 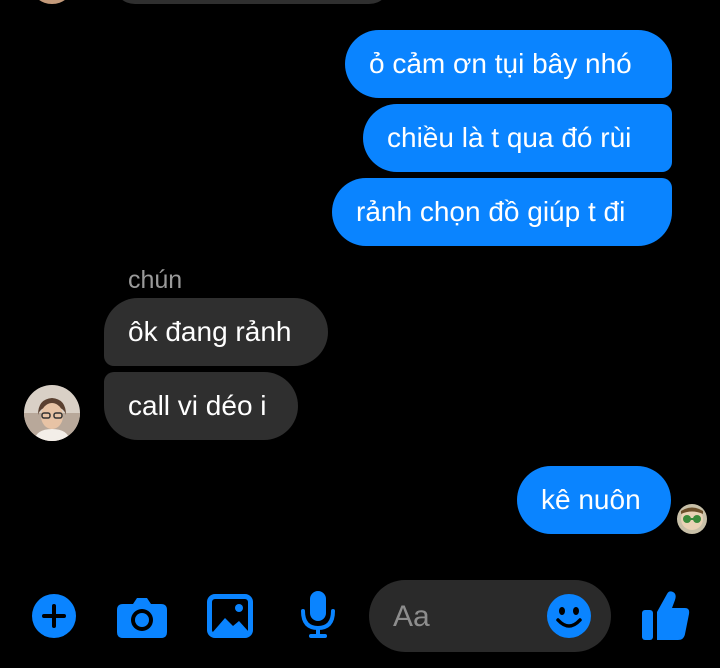 What do you see at coordinates (666, 615) in the screenshot?
I see `thumbs-up-icon` at bounding box center [666, 615].